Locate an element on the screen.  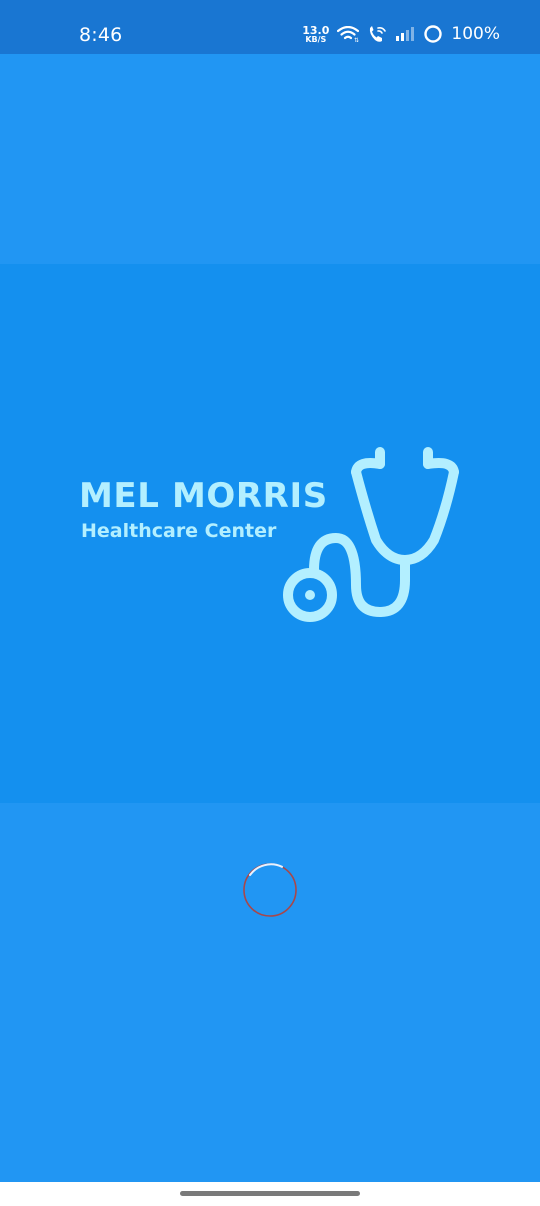
status-bar: 8:46 13.0 KB/S ⇅ 100% is located at coordinates (270, 27).